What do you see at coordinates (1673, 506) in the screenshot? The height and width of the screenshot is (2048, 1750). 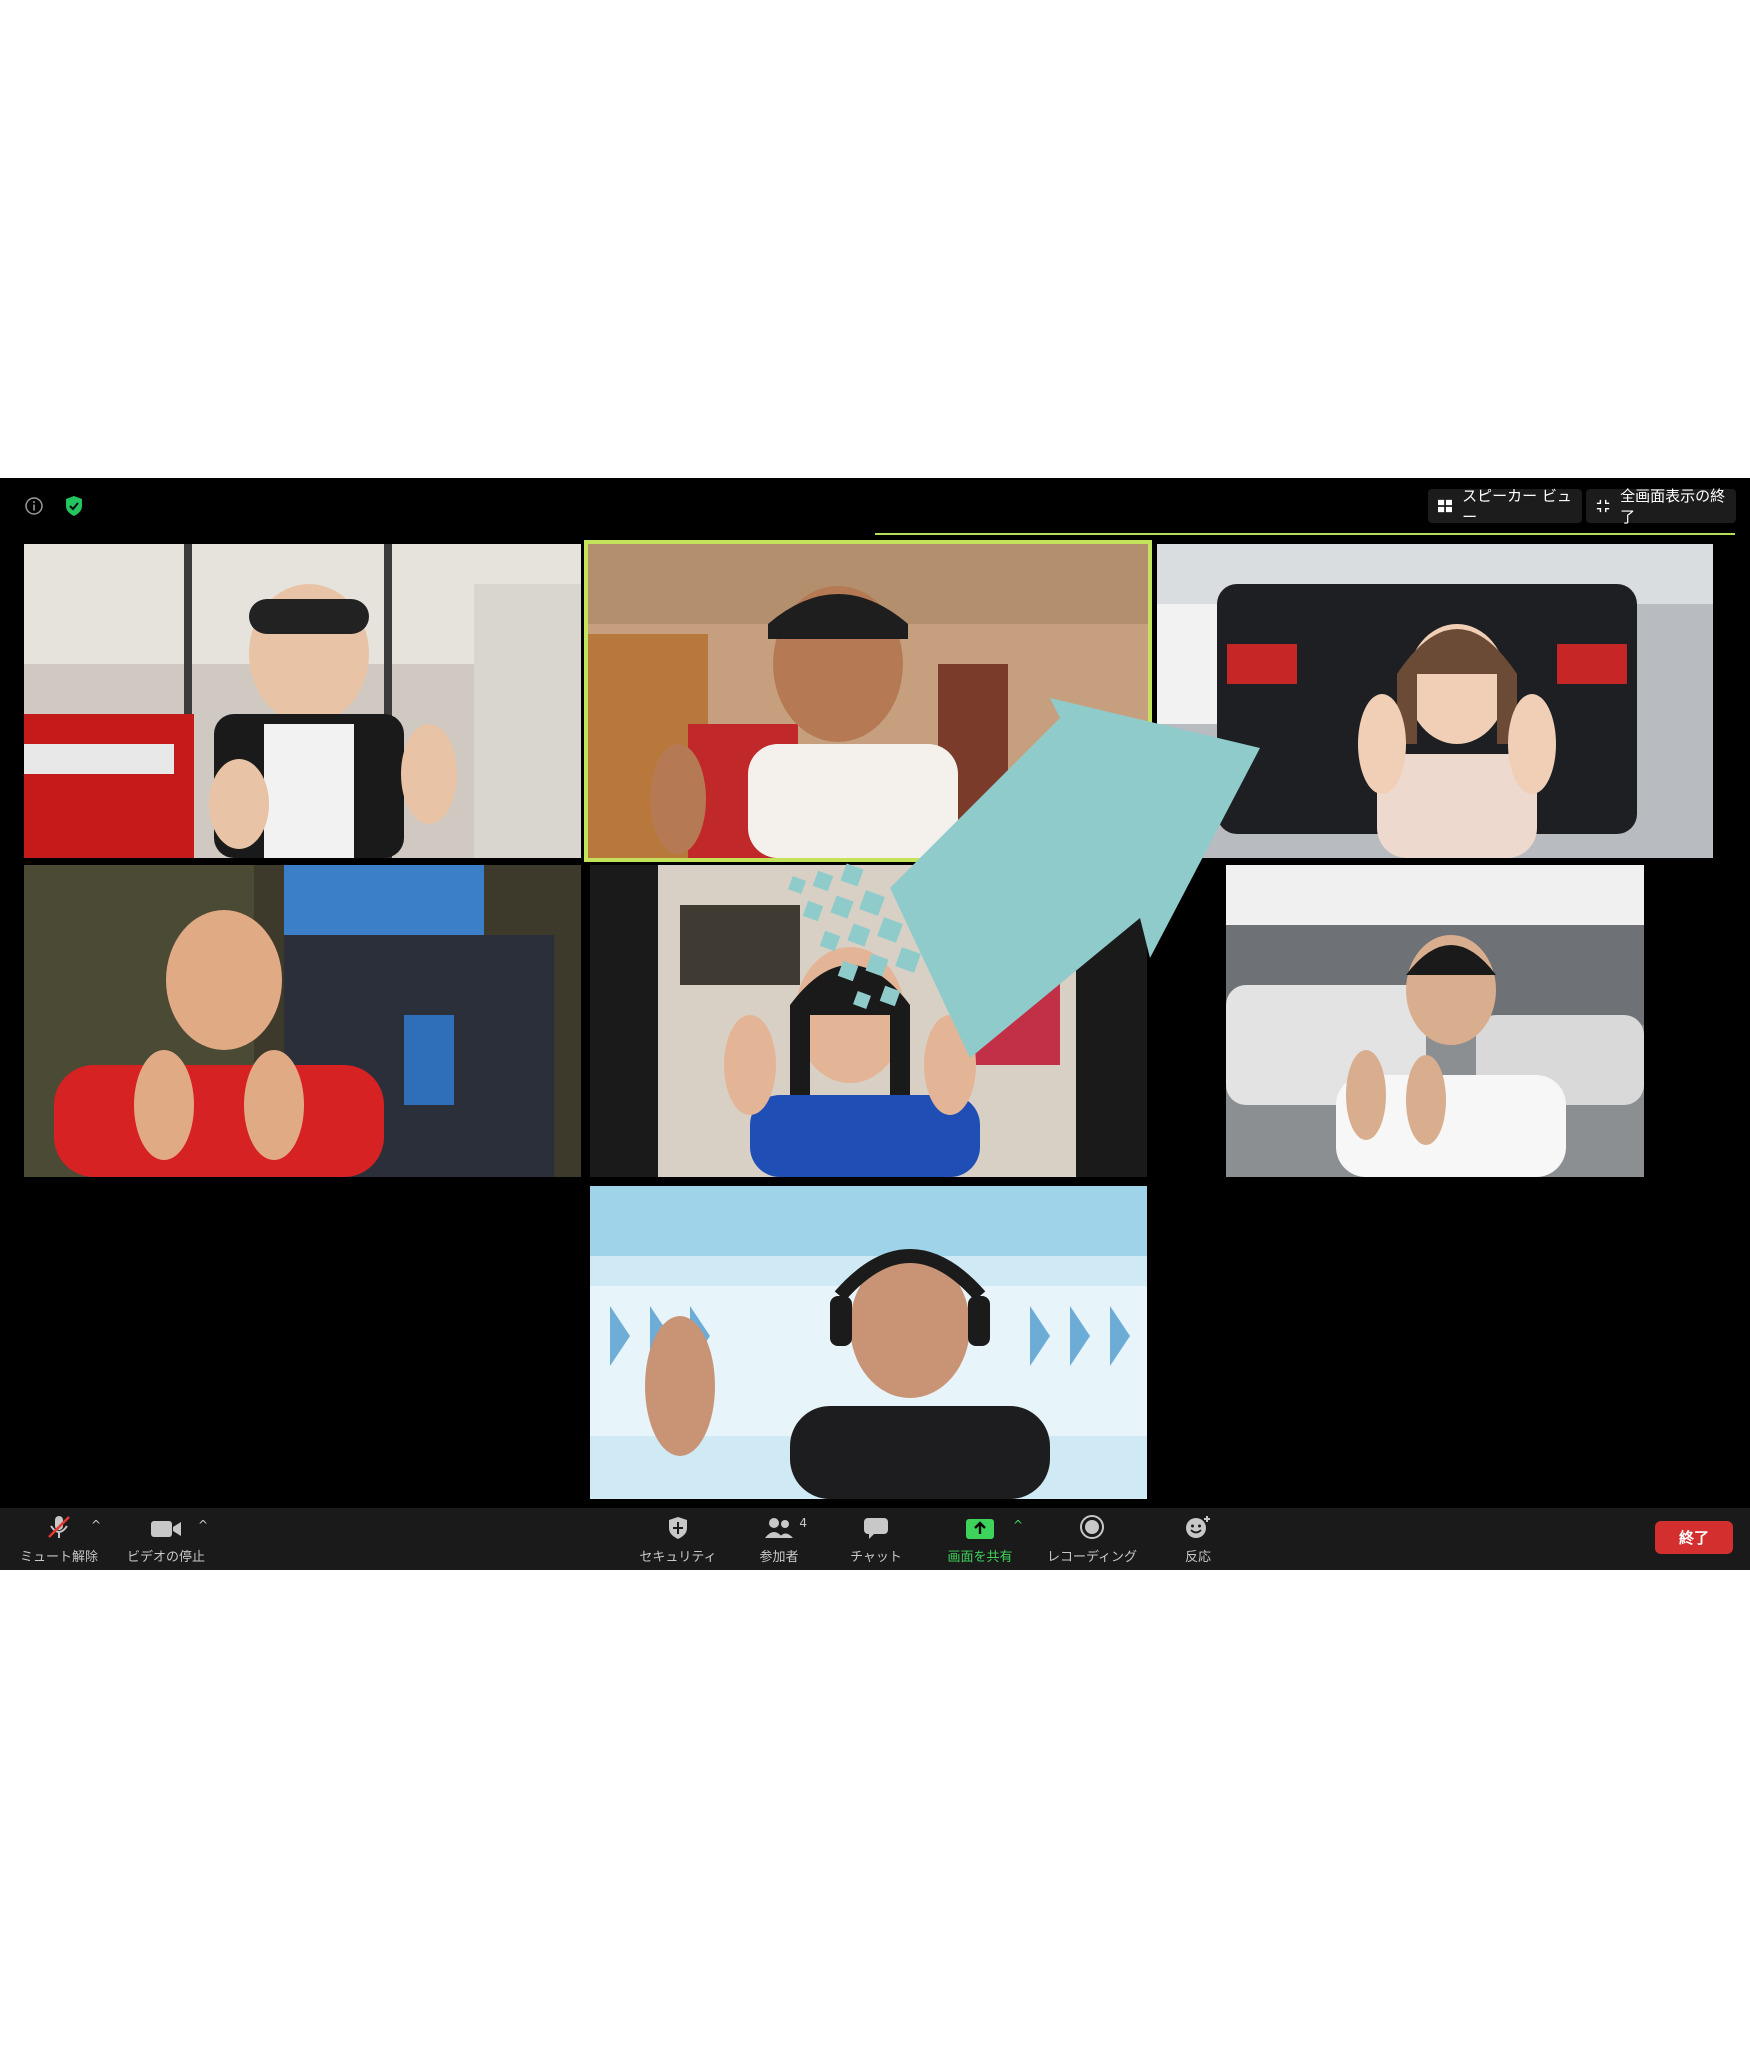 I see `exit-fullscreen-label: 全画面表示の終了` at bounding box center [1673, 506].